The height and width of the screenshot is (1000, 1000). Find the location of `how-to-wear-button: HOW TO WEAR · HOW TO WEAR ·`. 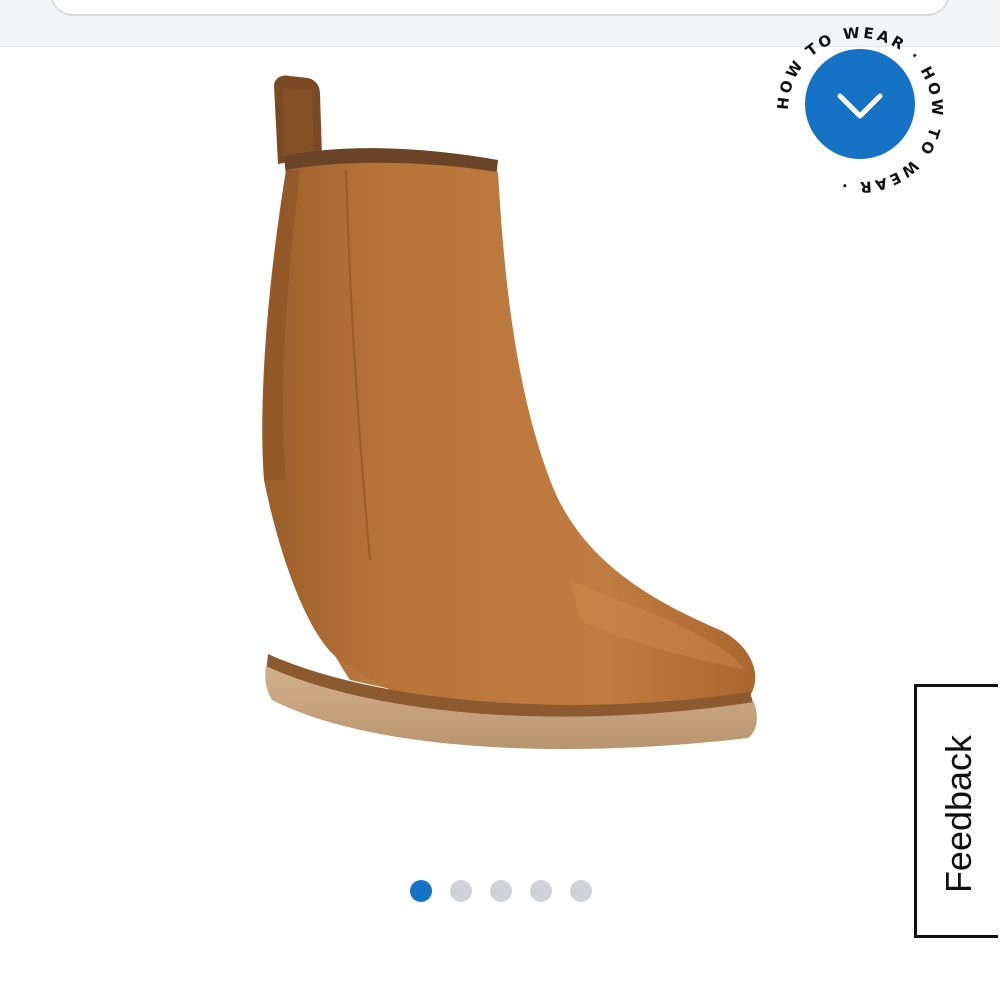

how-to-wear-button: HOW TO WEAR · HOW TO WEAR · is located at coordinates (860, 110).